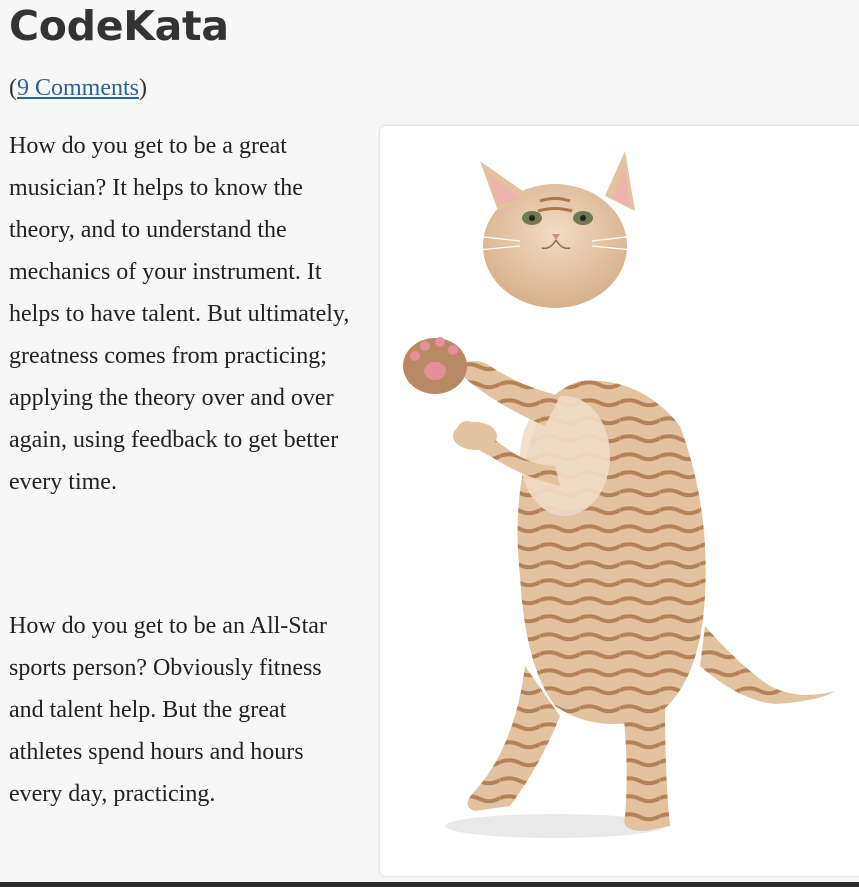  What do you see at coordinates (119, 26) in the screenshot?
I see `page-title: CodeKata` at bounding box center [119, 26].